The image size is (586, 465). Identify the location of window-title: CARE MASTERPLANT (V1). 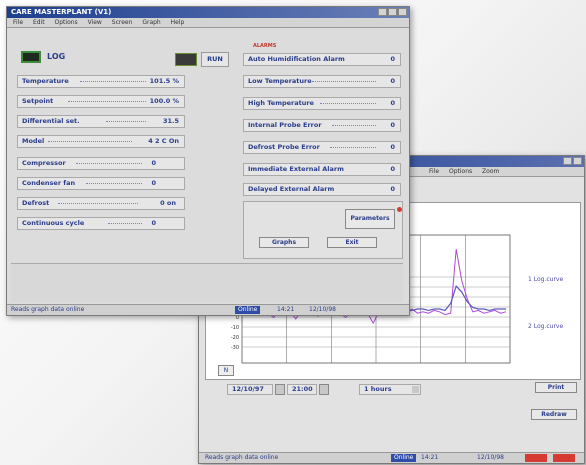
(61, 12).